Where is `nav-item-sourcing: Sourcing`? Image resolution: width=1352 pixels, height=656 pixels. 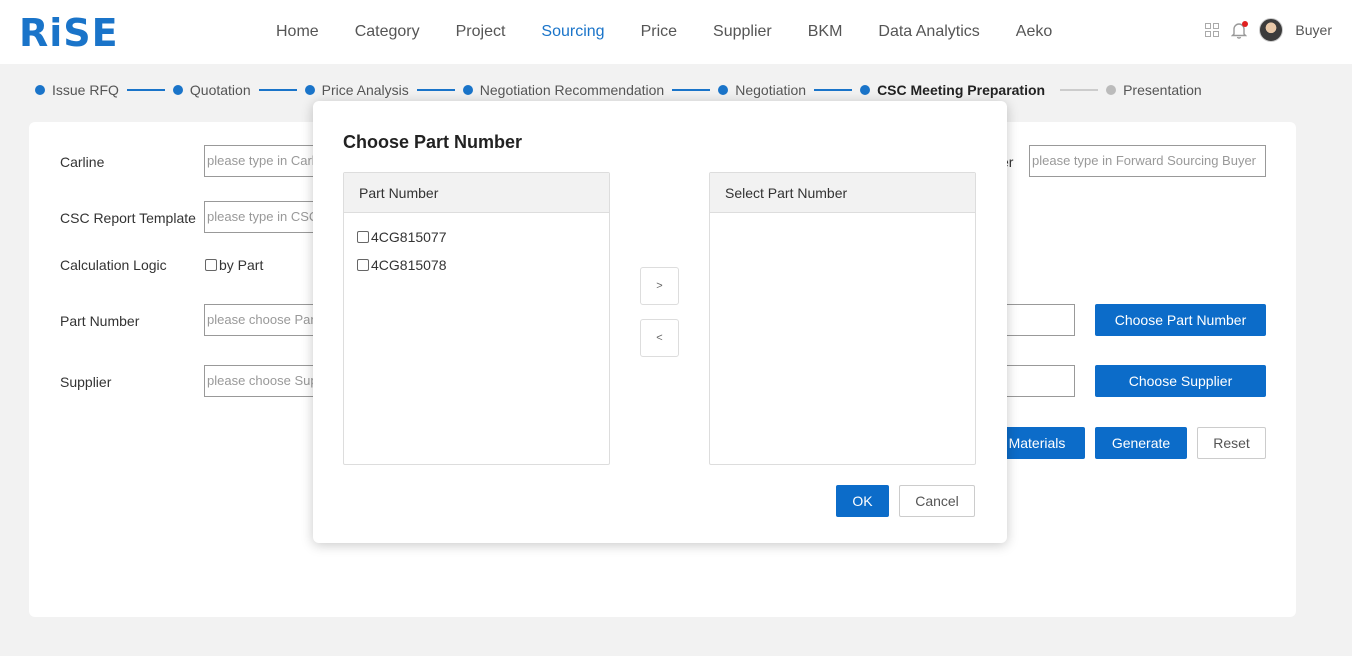
nav-item-sourcing: Sourcing is located at coordinates (572, 32).